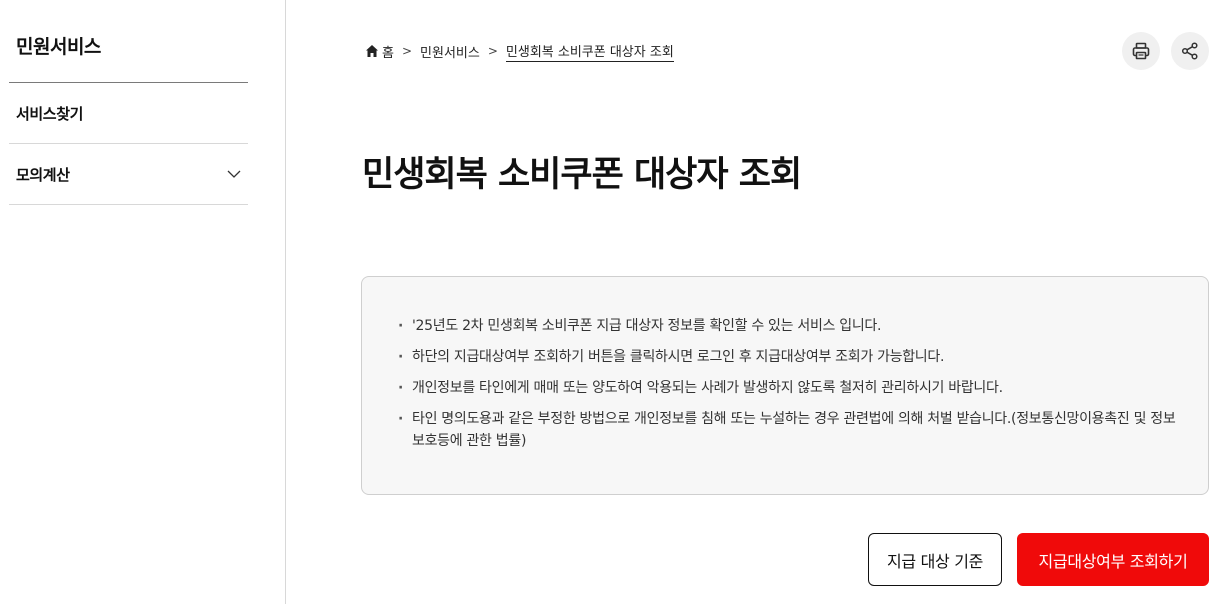  What do you see at coordinates (128, 113) in the screenshot?
I see `sidebar-item-service-search: 서비스찾기` at bounding box center [128, 113].